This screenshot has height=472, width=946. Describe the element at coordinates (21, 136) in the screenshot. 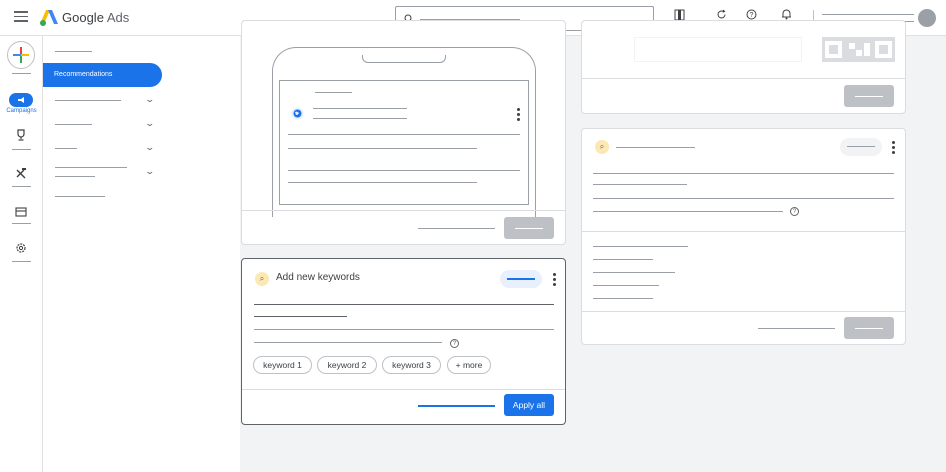

I see `trophy-icon` at that location.